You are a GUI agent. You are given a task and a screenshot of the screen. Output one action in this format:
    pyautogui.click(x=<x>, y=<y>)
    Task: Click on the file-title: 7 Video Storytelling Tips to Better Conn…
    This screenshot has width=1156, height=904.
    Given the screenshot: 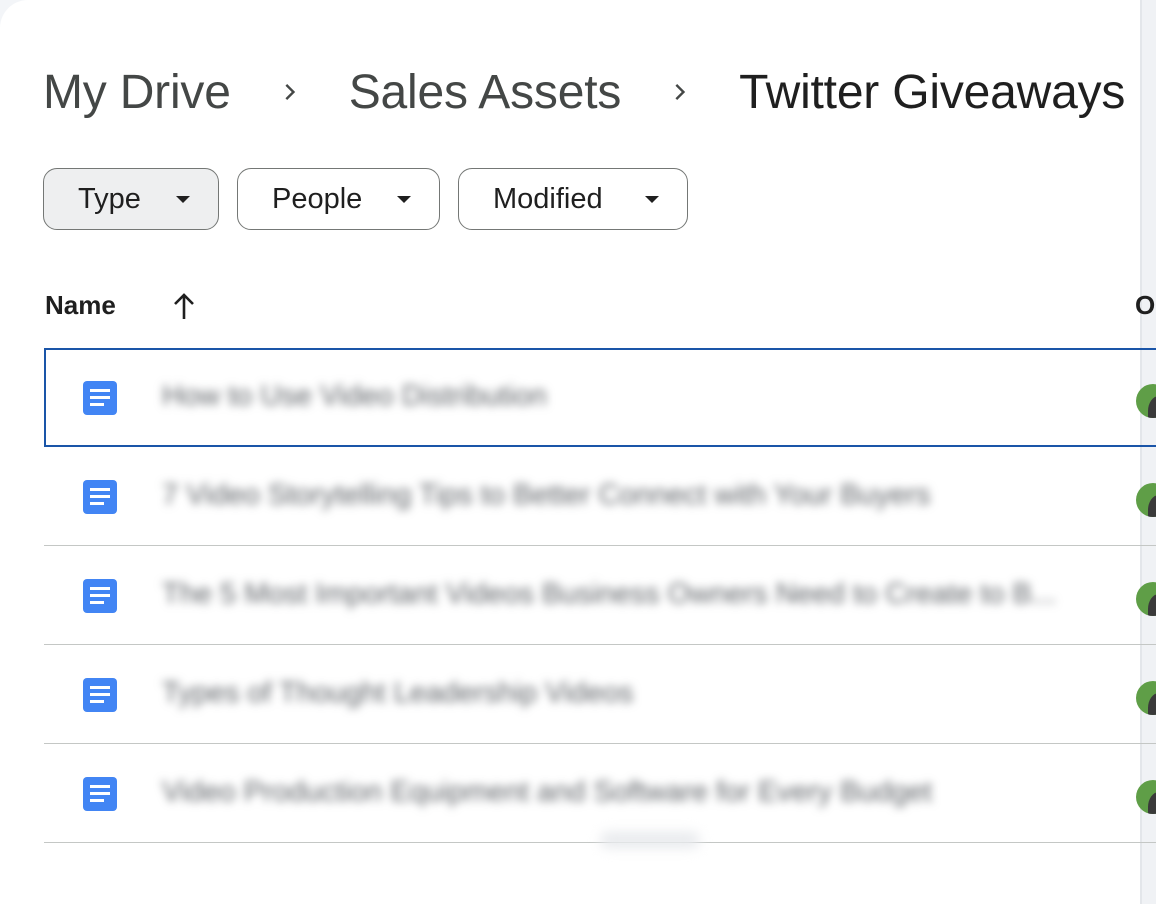 What is the action you would take?
    pyautogui.click(x=546, y=495)
    